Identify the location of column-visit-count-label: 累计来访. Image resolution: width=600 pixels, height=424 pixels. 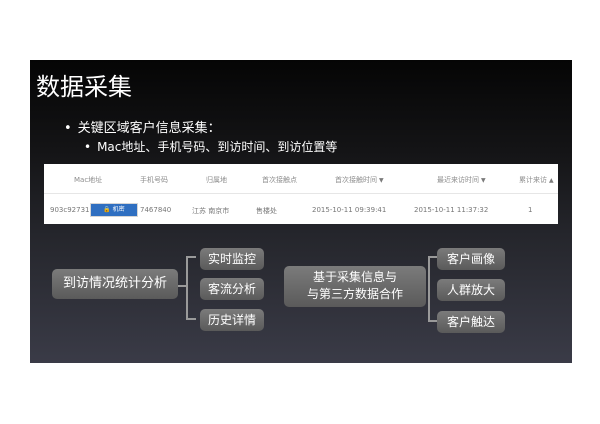
(533, 180).